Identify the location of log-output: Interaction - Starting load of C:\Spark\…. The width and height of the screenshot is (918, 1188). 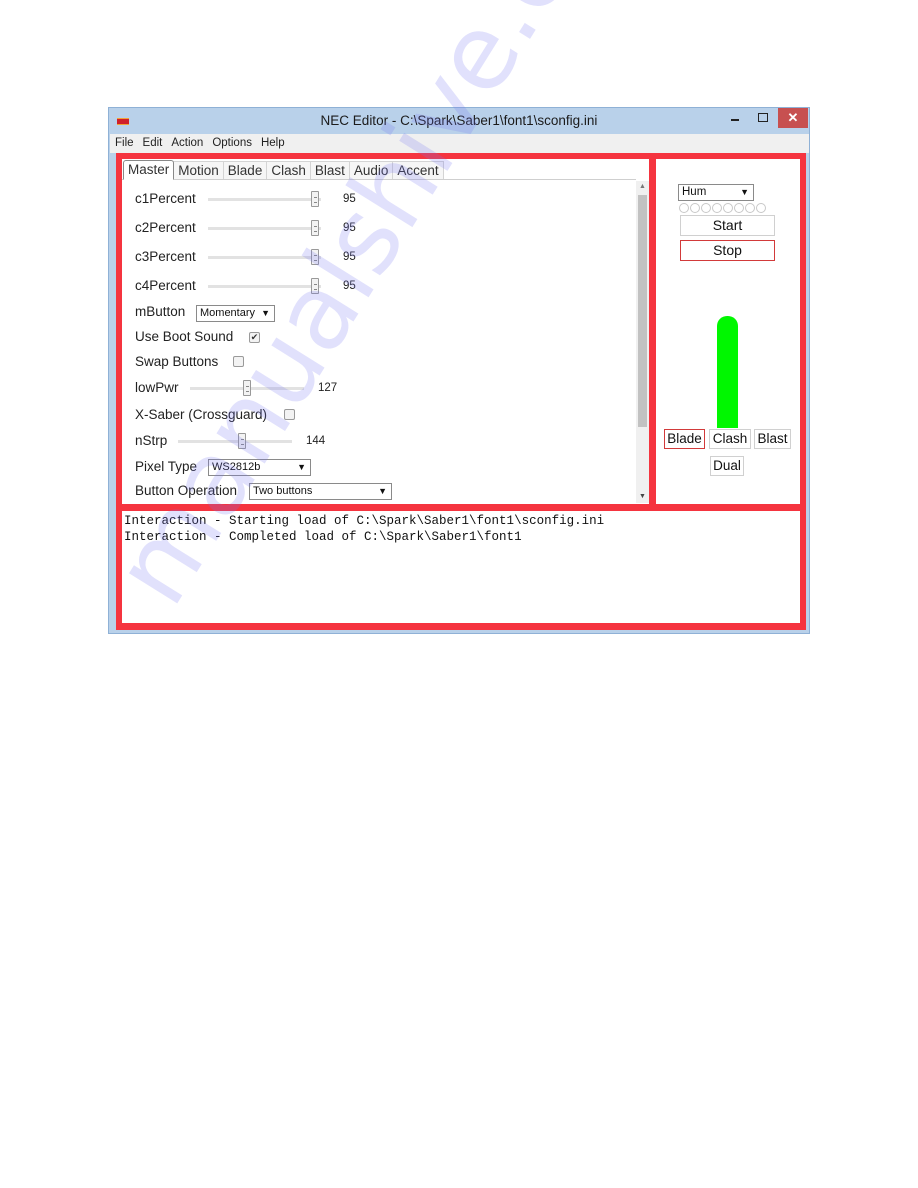
(461, 567).